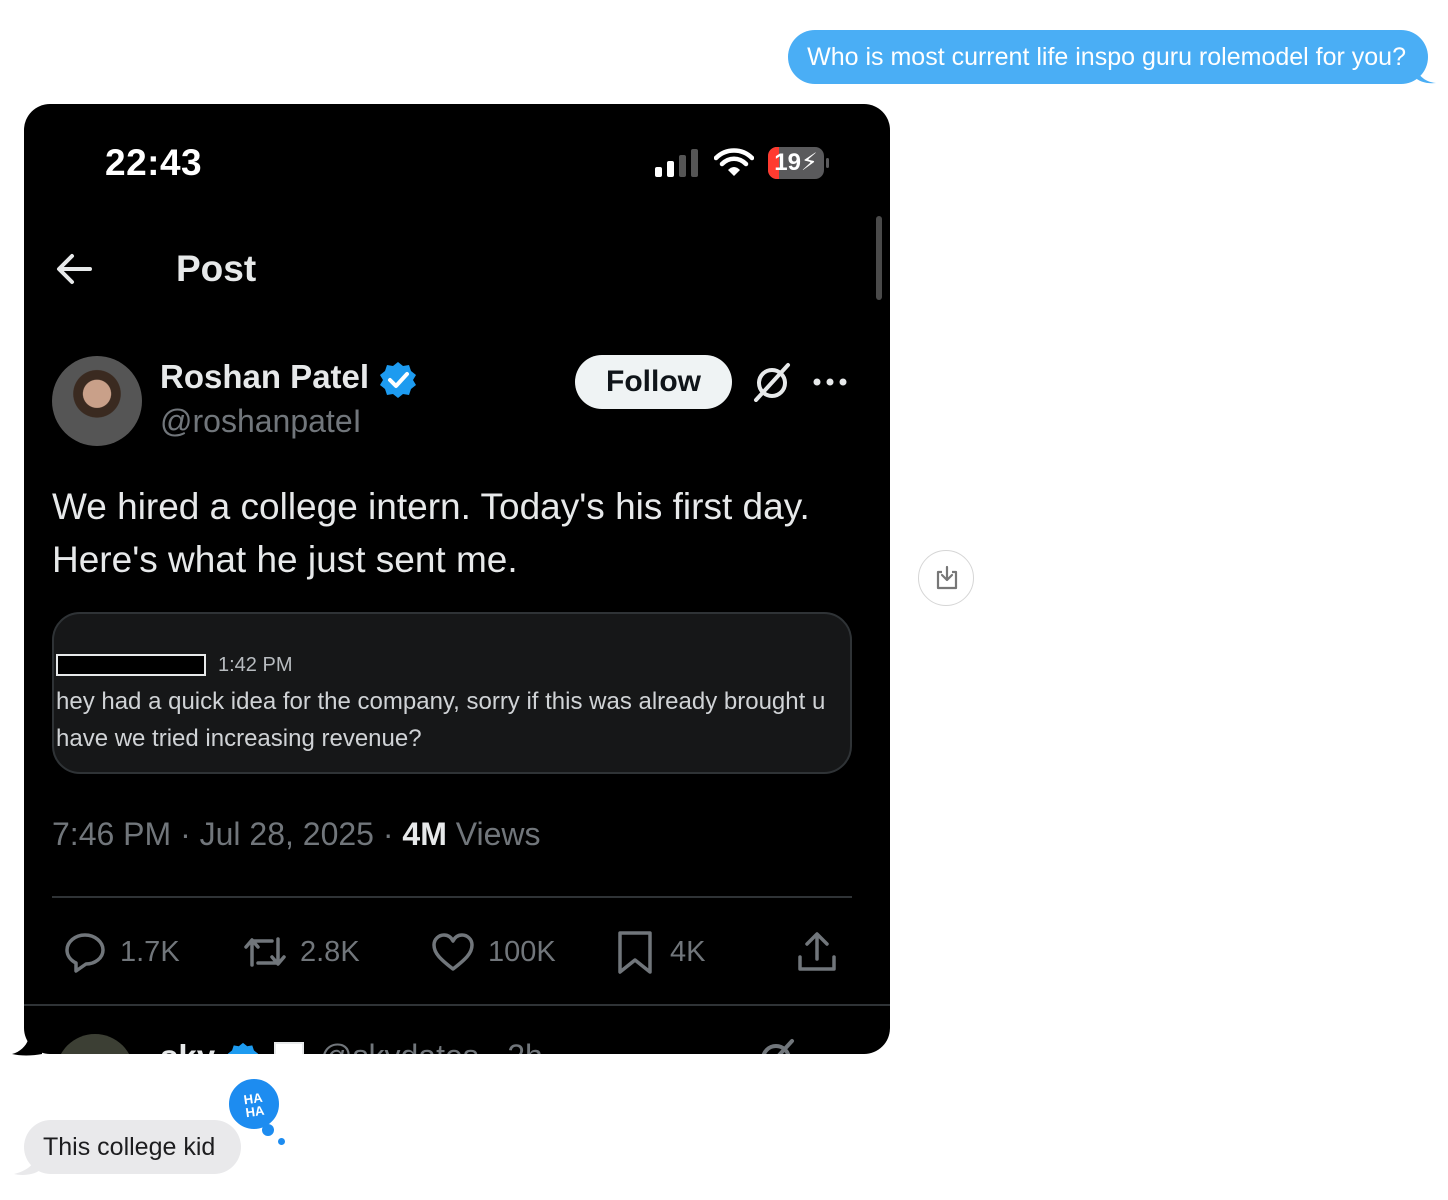  I want to click on cellular-signal-icon, so click(676, 163).